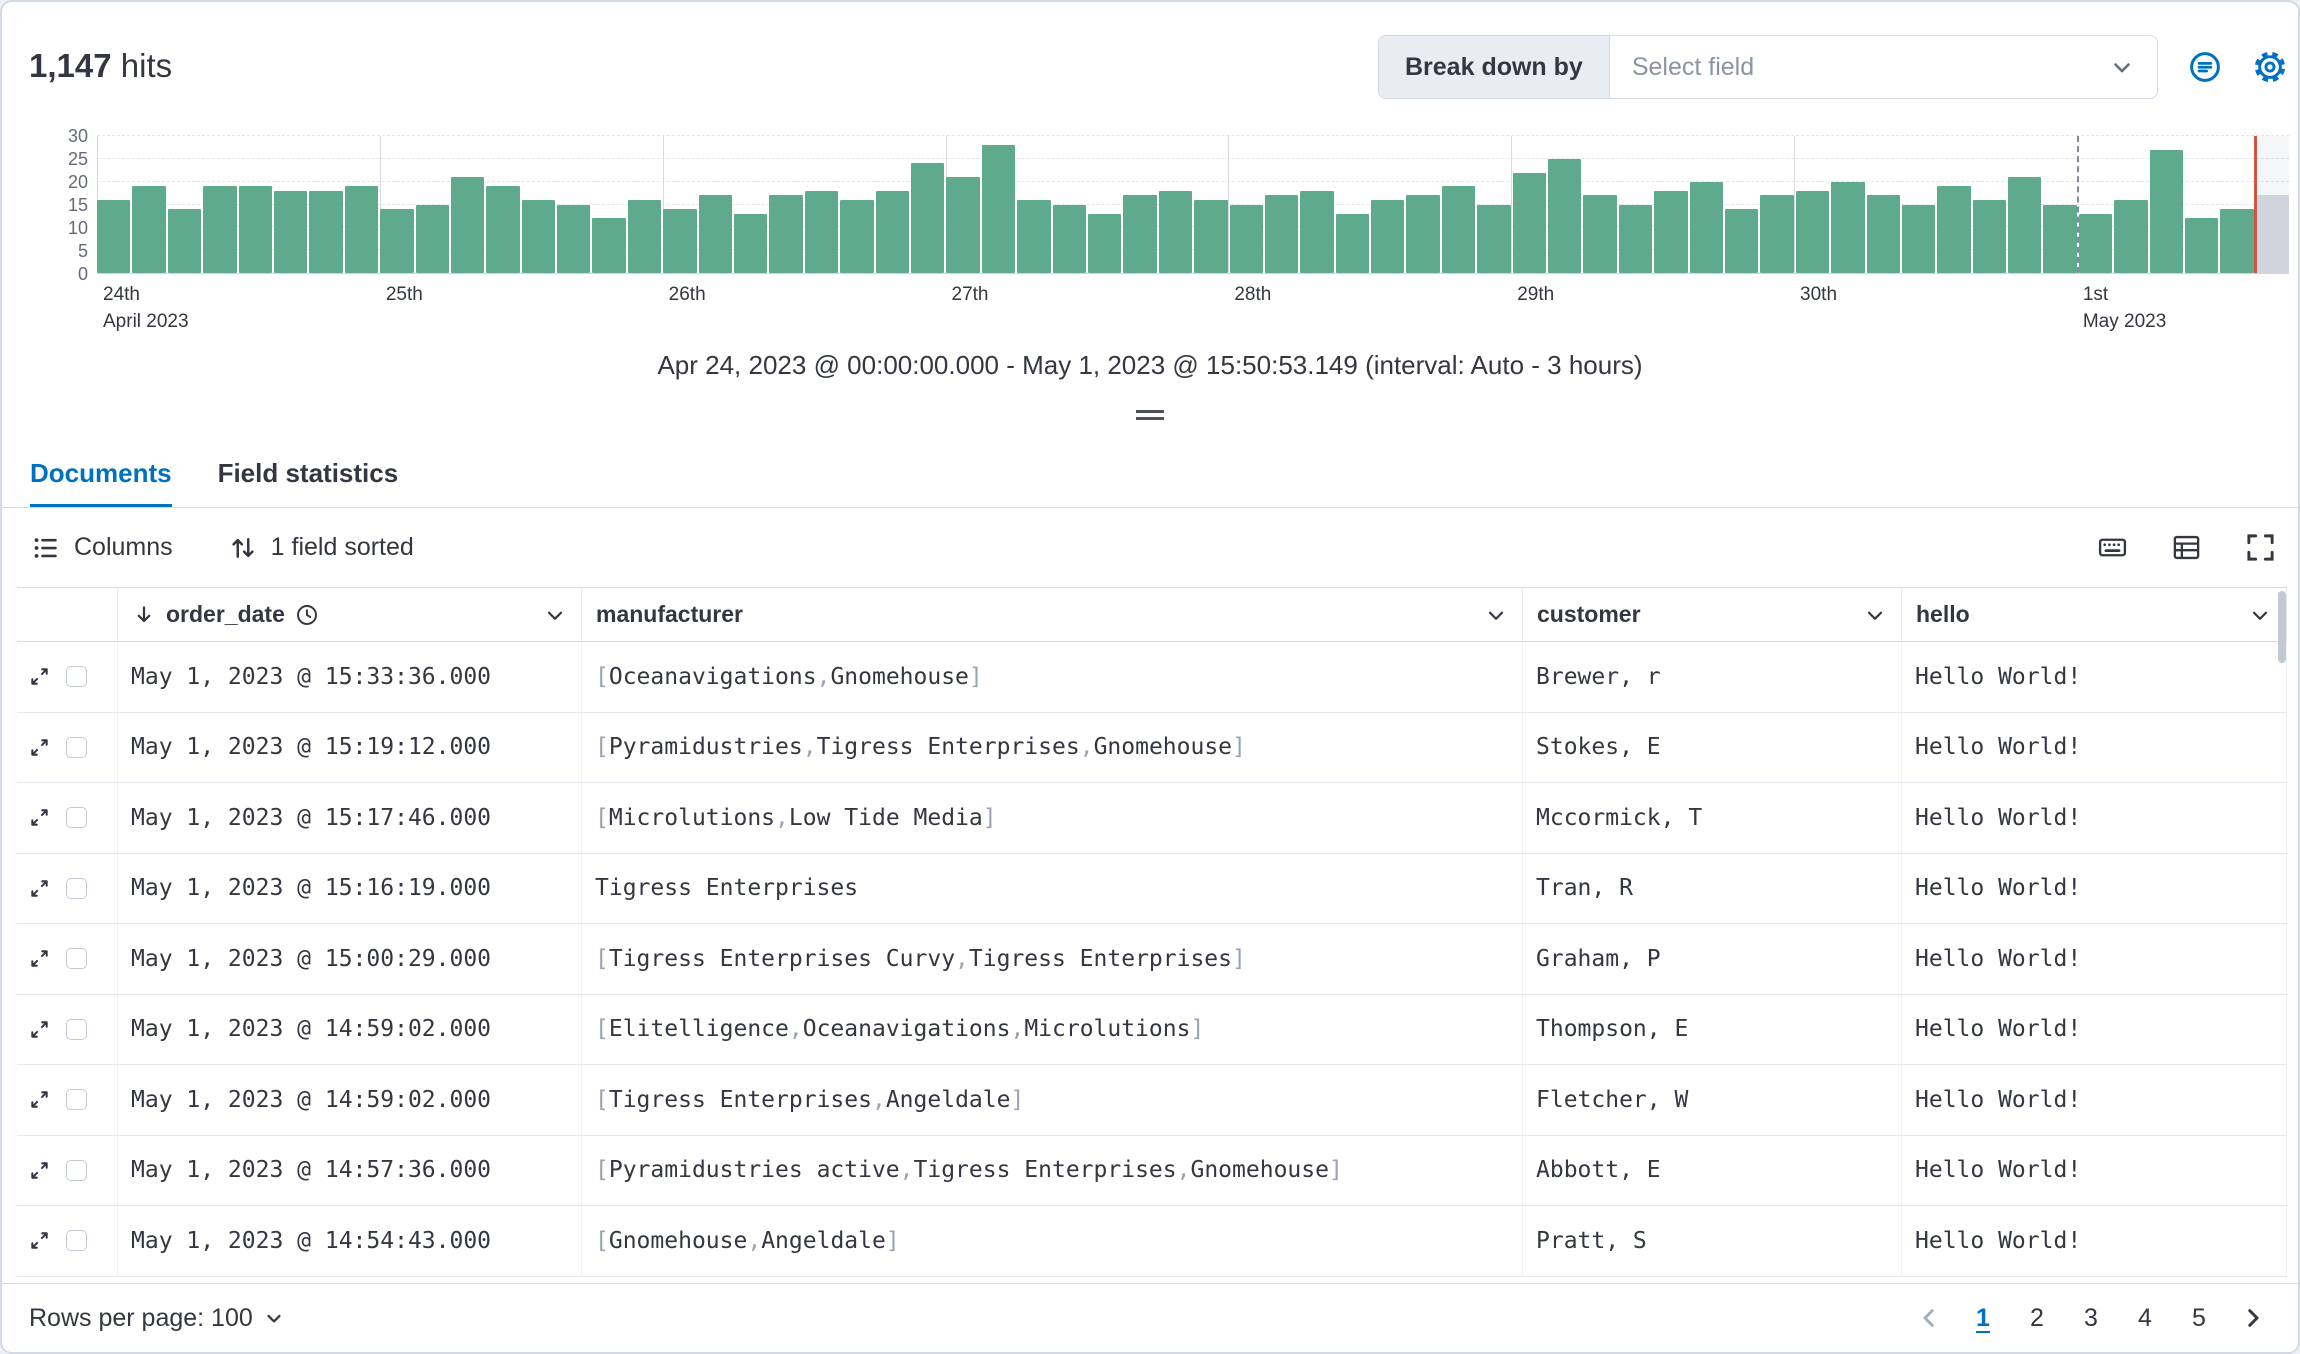  I want to click on x-axis-label: 28th, so click(1253, 294).